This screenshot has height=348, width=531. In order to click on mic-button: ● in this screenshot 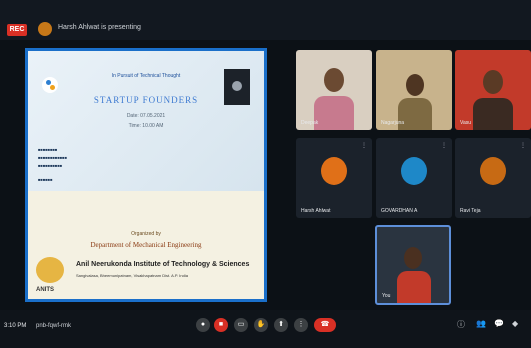, I will do `click(203, 325)`.